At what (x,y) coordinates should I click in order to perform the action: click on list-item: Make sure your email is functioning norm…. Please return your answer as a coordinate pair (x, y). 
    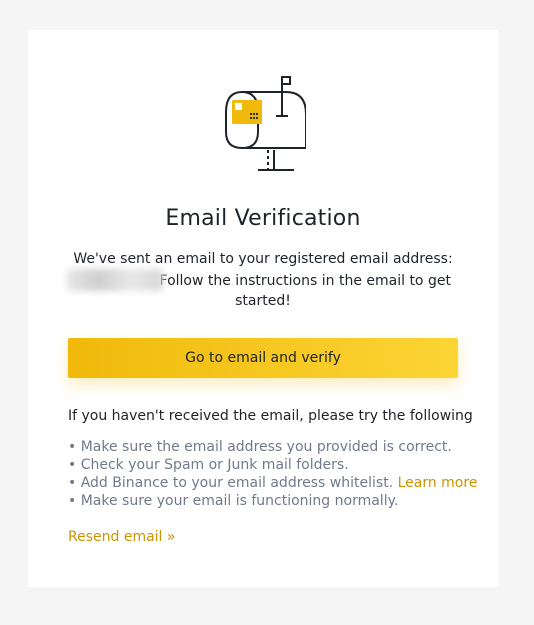
    Looking at the image, I should click on (272, 501).